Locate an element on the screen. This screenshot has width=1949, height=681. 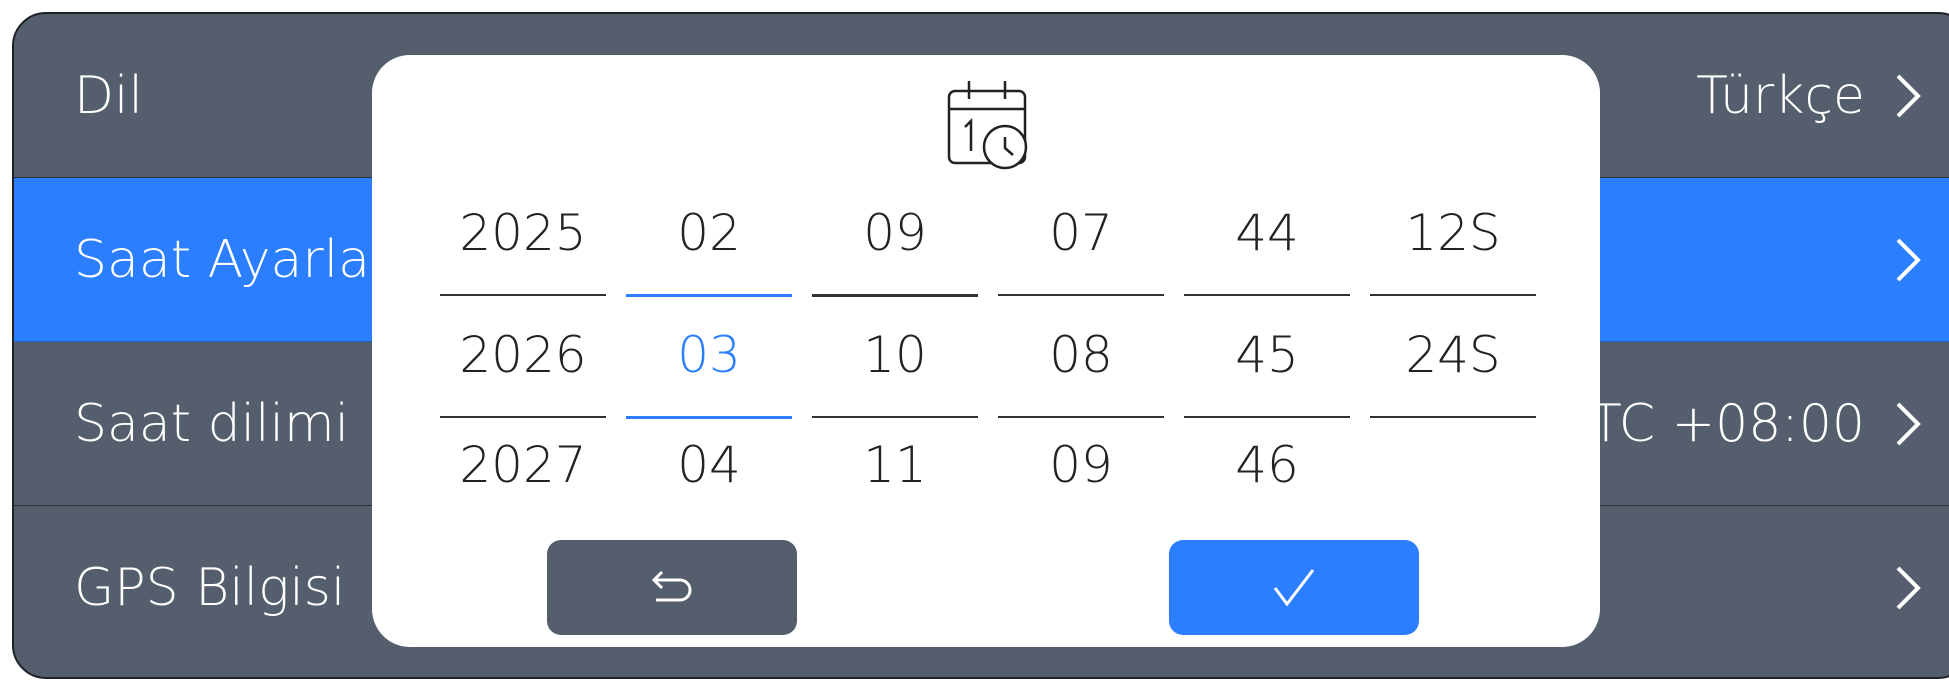
picker-column-minute: 44 45 46 is located at coordinates (1267, 344).